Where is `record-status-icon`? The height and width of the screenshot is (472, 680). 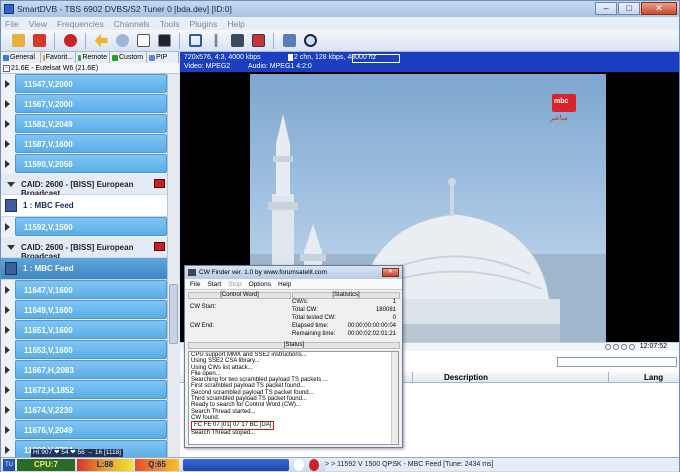 record-status-icon is located at coordinates (314, 465).